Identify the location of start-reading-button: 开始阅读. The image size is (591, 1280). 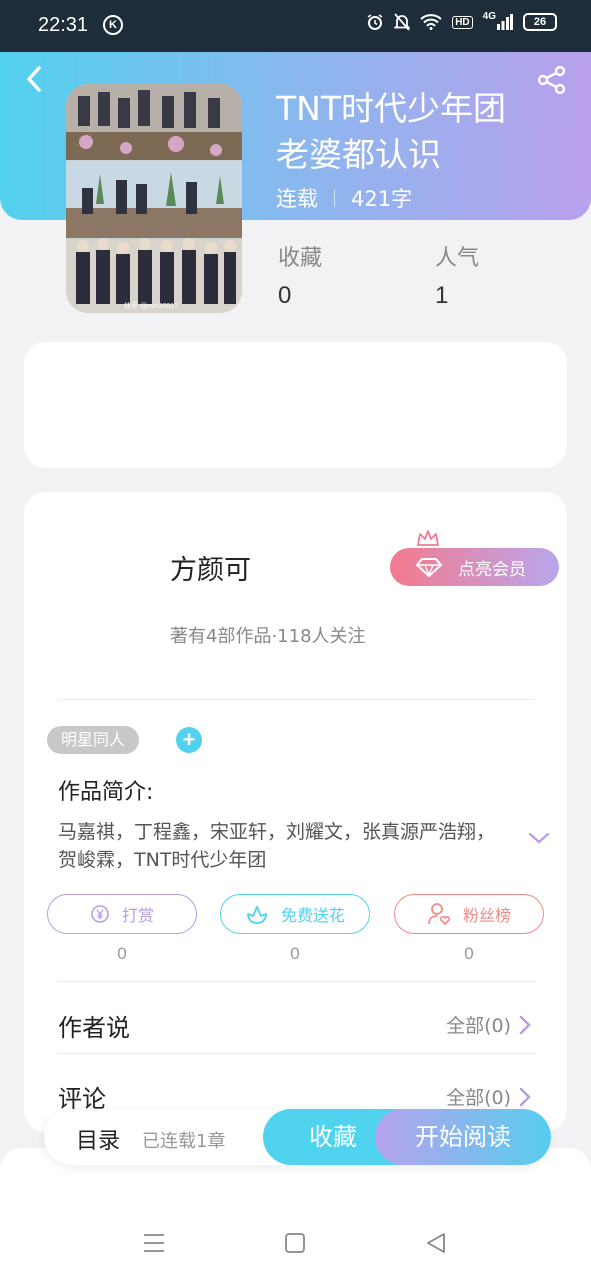
(463, 1137).